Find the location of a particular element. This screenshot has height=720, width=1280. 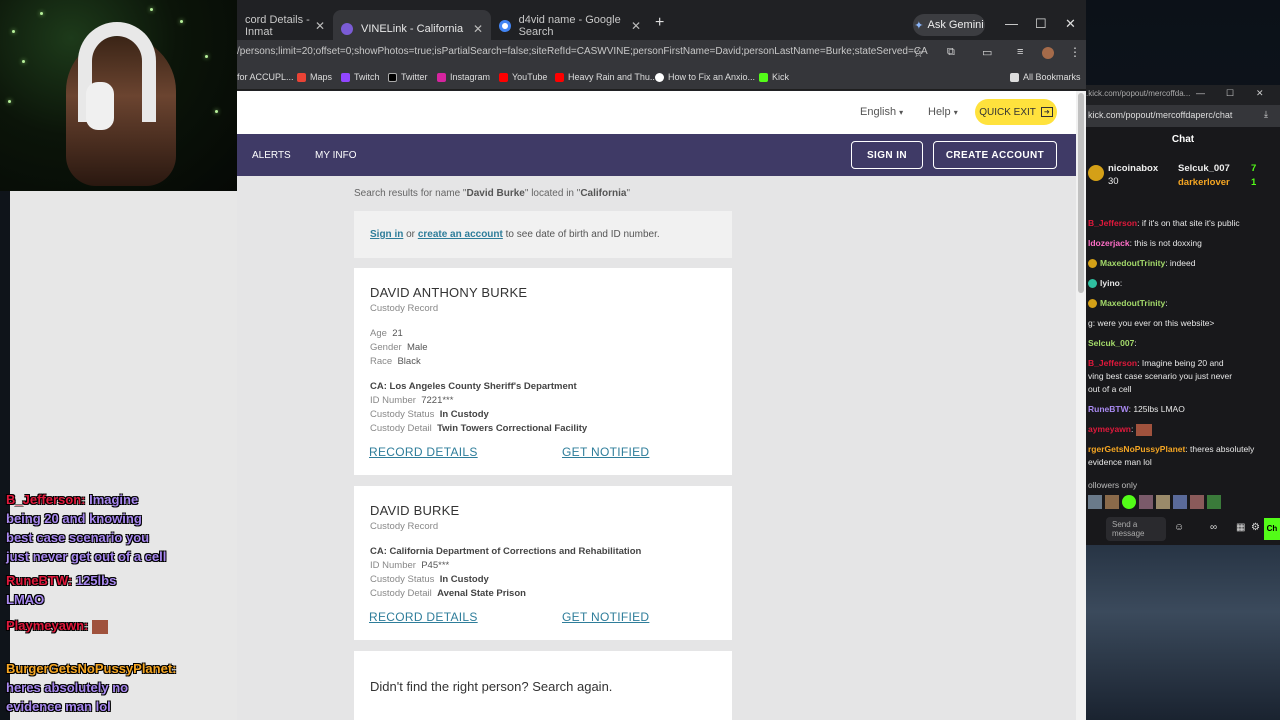

overlay-chat-username: RuneBTW: is located at coordinates (39, 580).